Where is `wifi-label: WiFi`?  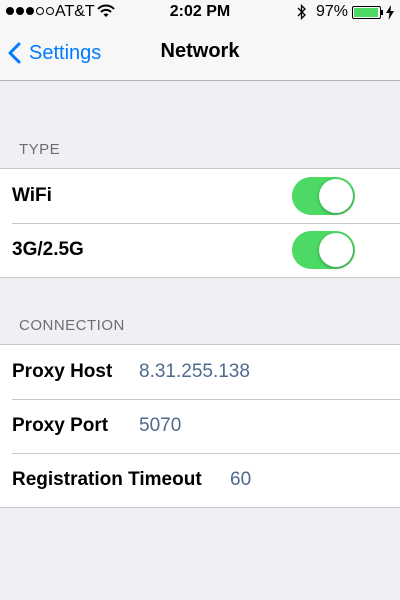 wifi-label: WiFi is located at coordinates (32, 195).